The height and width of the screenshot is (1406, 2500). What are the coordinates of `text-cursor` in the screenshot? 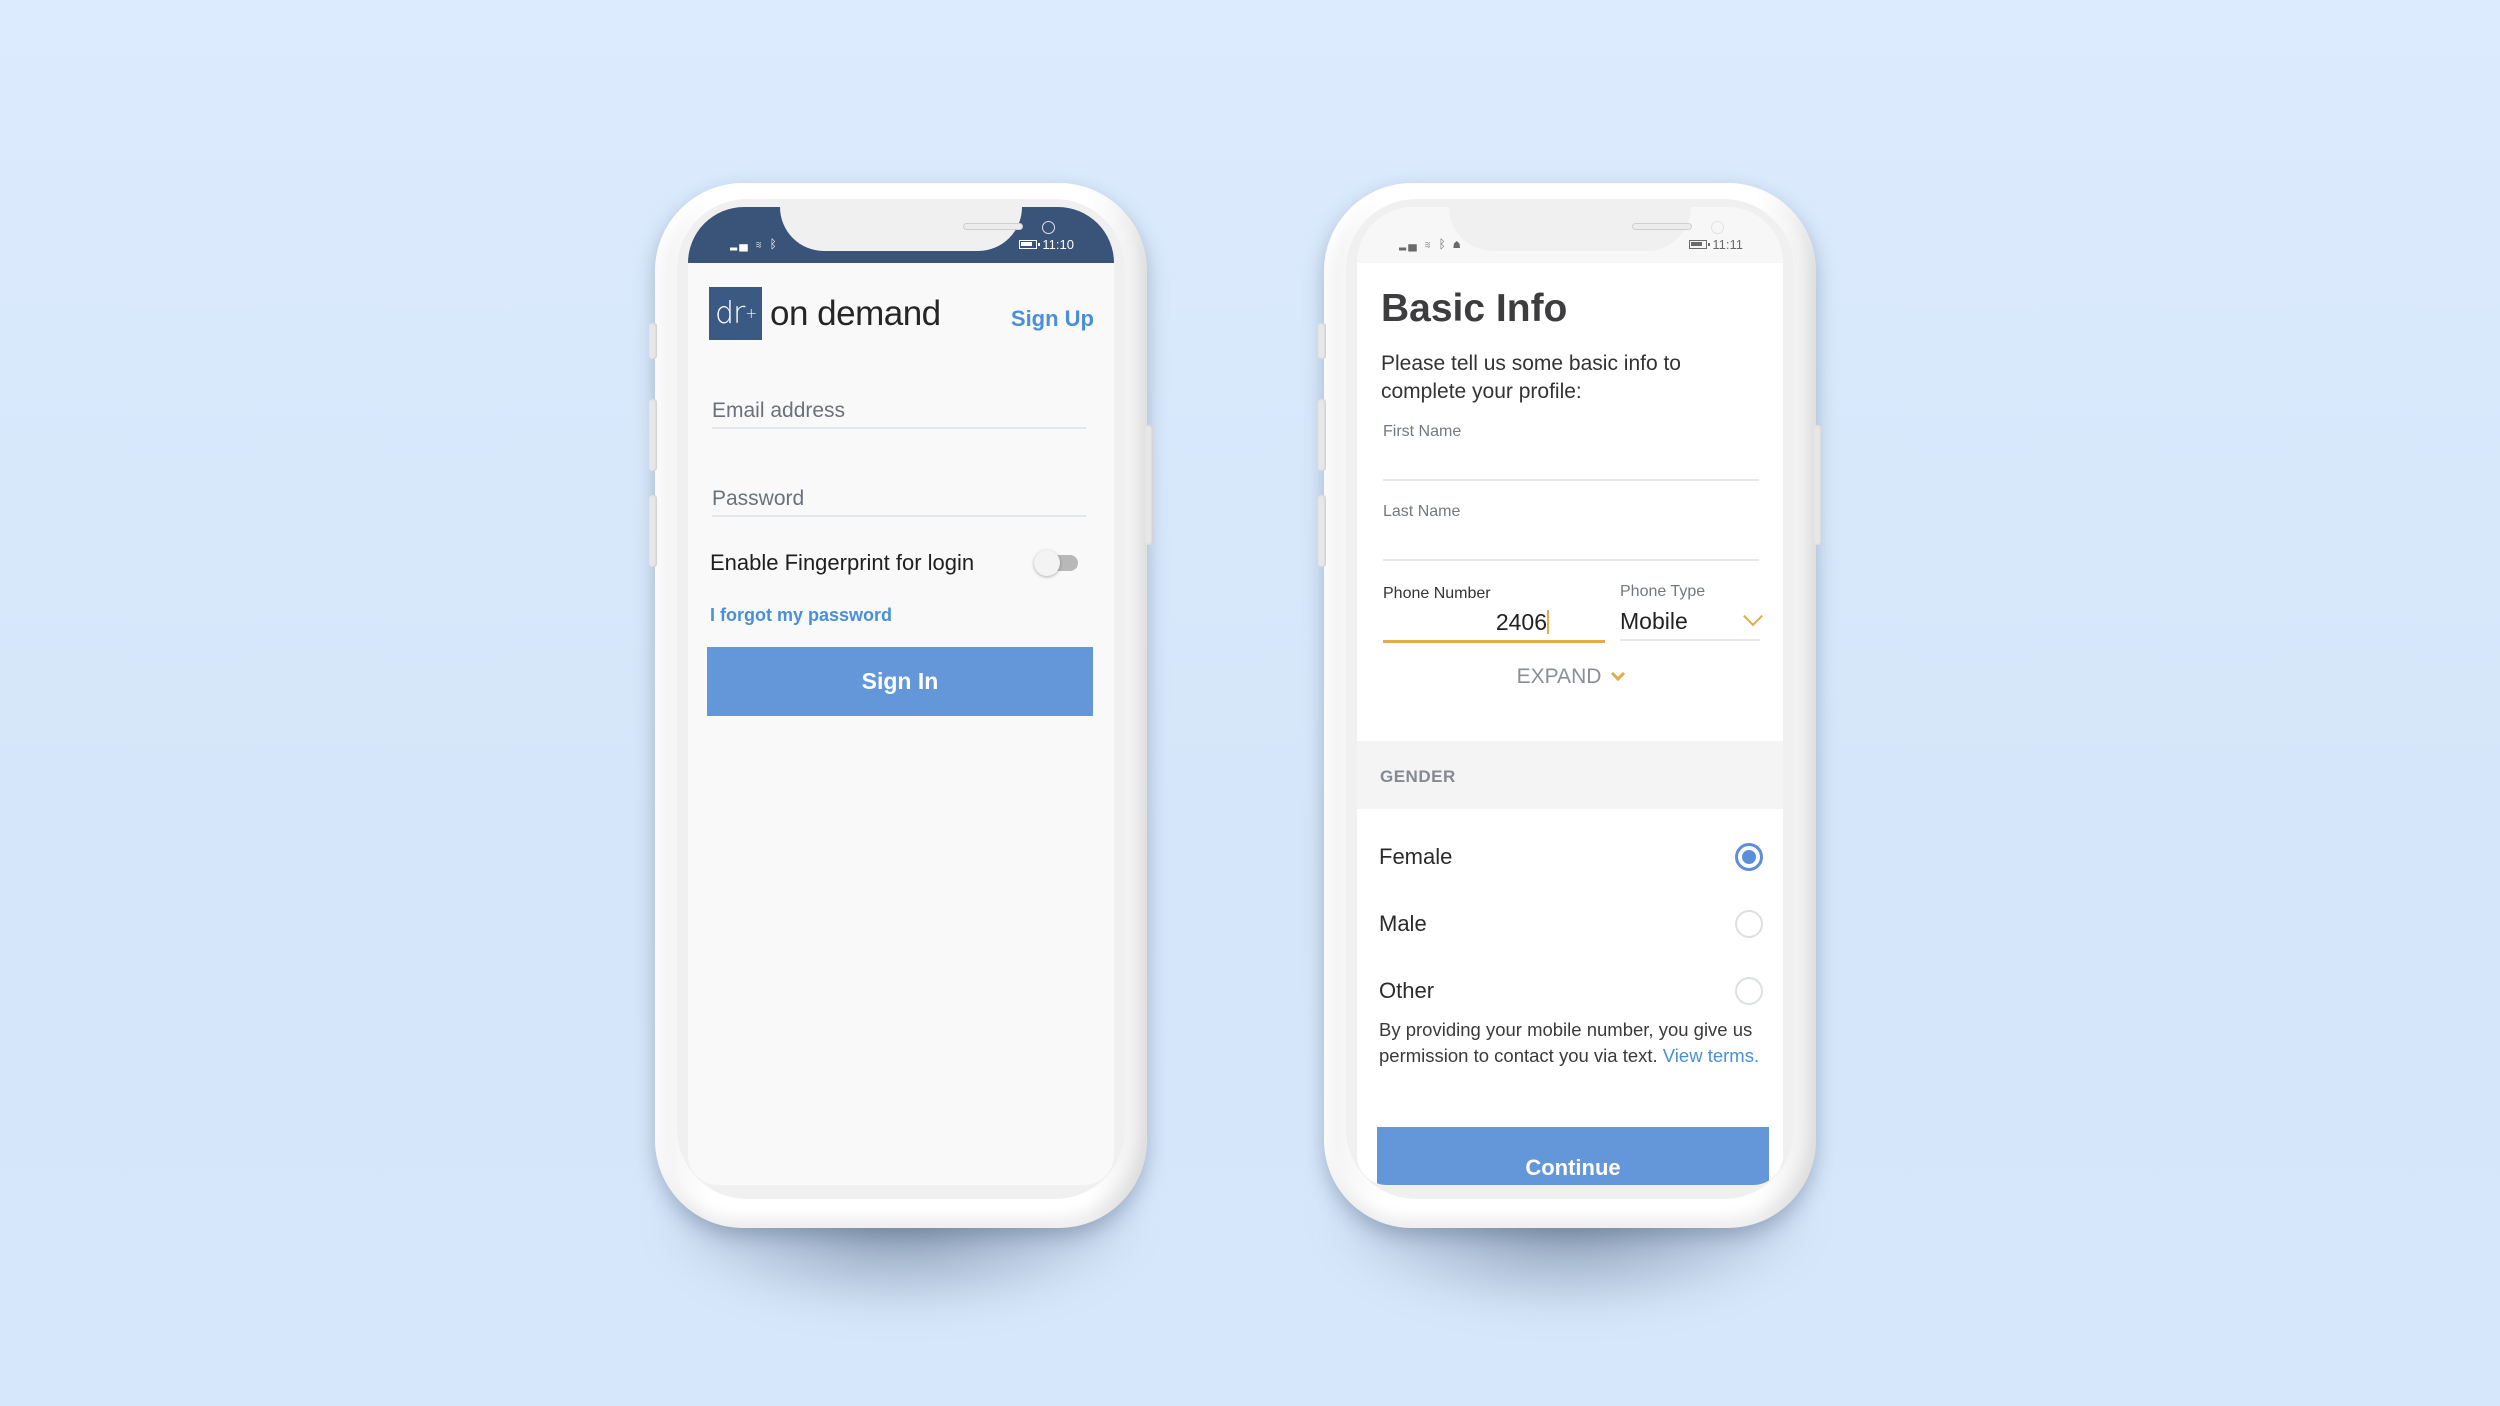 It's located at (1548, 622).